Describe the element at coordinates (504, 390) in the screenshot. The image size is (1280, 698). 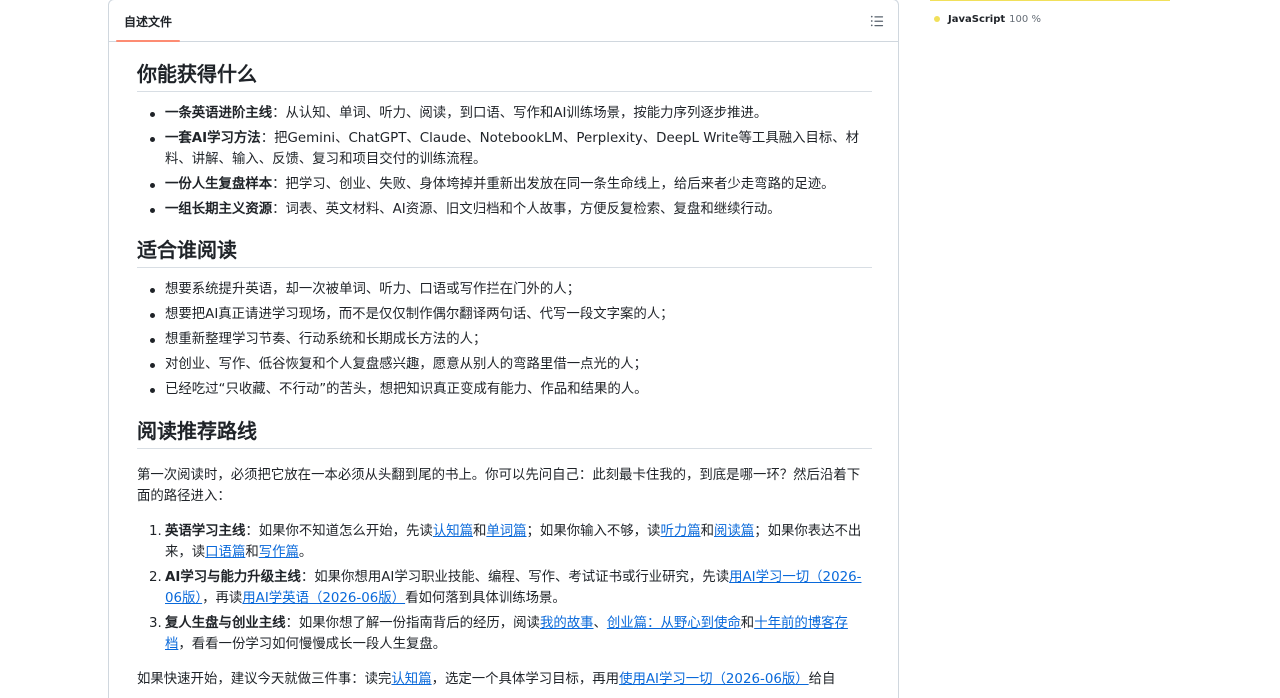
I see `list-item: 已经吃过“只收藏、不行动”的苦头，想把知识真正变成有能力、作品和结果的人。` at that location.